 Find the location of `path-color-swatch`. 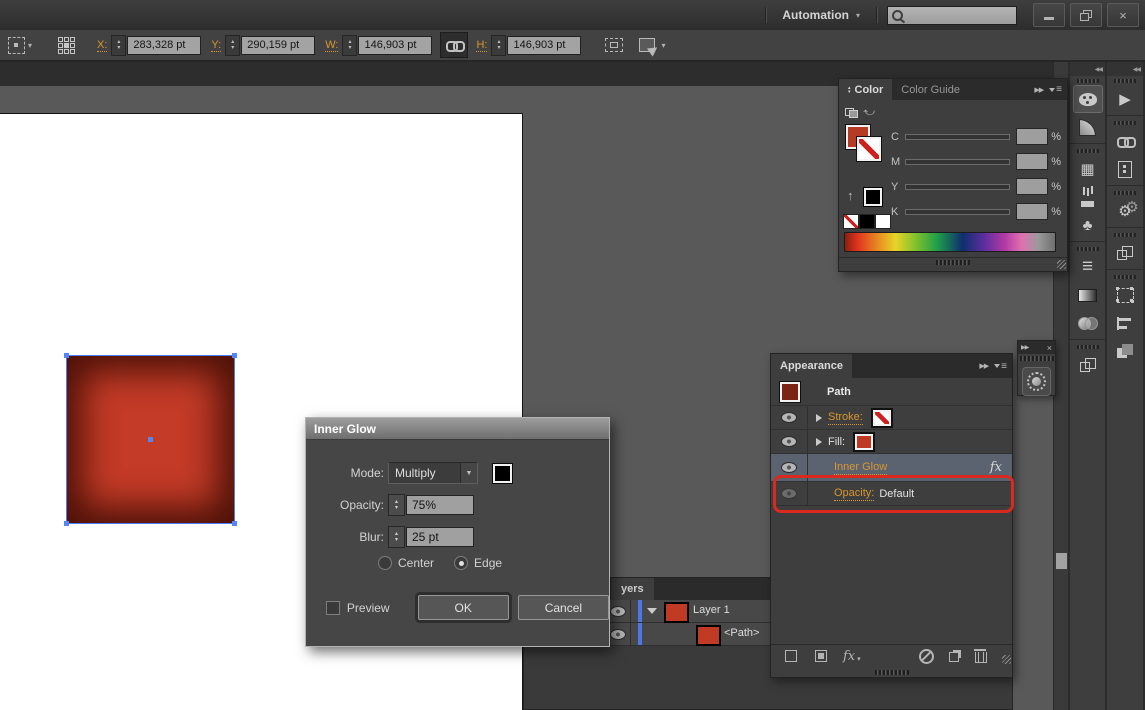

path-color-swatch is located at coordinates (708, 635).